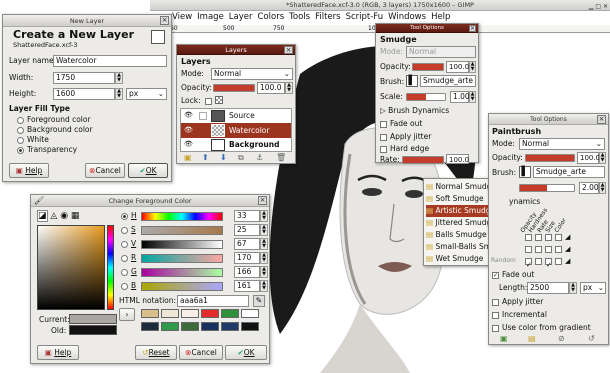 This screenshot has width=610, height=373. Describe the element at coordinates (405, 137) in the screenshot. I see `apply-jitter-checkbox: Apply jitter` at that location.